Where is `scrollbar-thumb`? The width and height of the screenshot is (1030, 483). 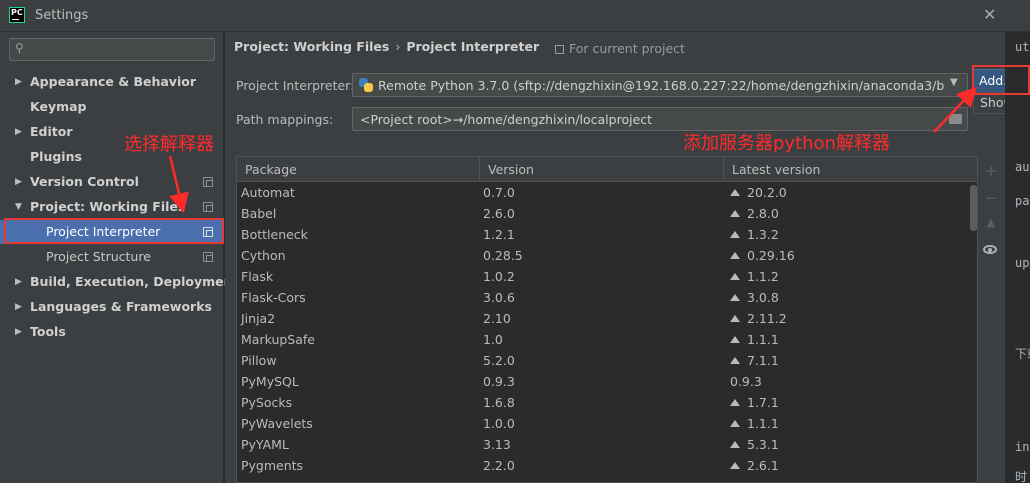 scrollbar-thumb is located at coordinates (973, 208).